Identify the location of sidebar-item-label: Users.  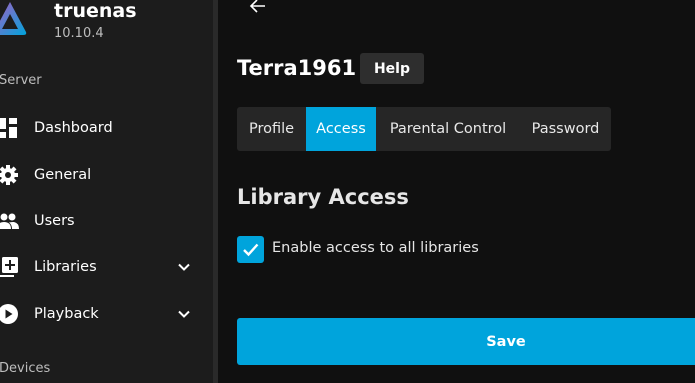
(54, 221).